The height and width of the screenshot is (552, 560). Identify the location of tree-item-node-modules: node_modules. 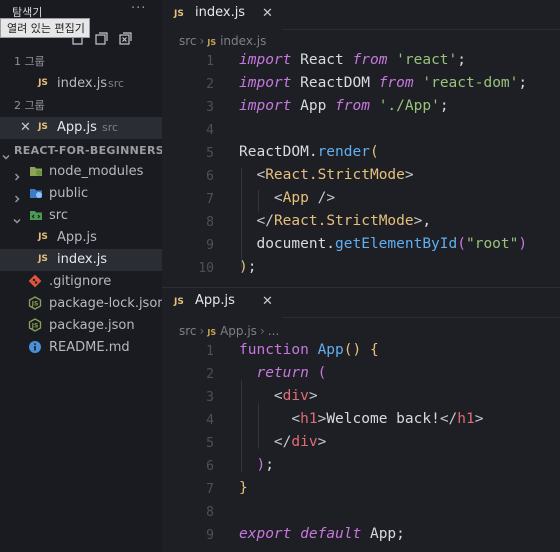
(81, 172).